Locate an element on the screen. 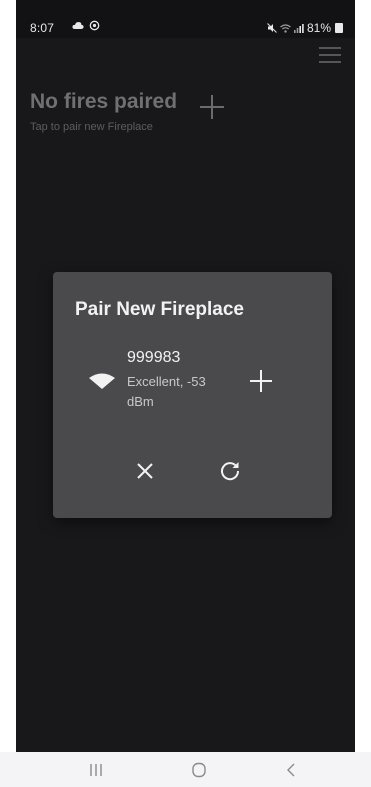 This screenshot has height=787, width=371. cloud-icon is located at coordinates (78, 25).